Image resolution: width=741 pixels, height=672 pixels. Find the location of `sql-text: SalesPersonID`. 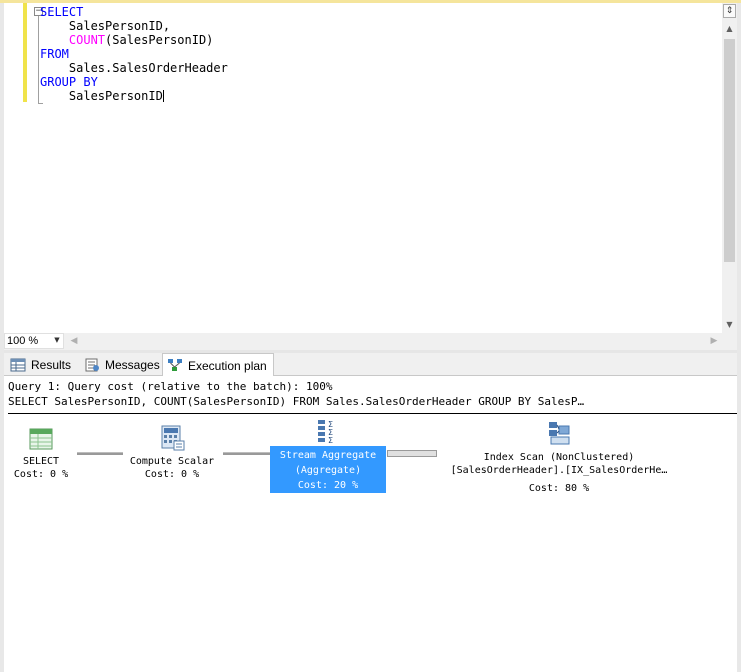

sql-text: SalesPersonID is located at coordinates (101, 96).